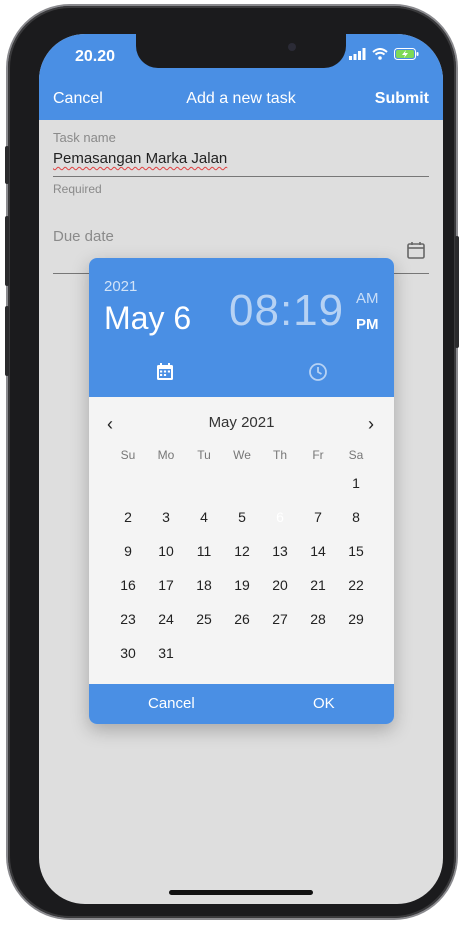 This screenshot has width=465, height=925. Describe the element at coordinates (204, 619) in the screenshot. I see `calendar-day: 25` at that location.